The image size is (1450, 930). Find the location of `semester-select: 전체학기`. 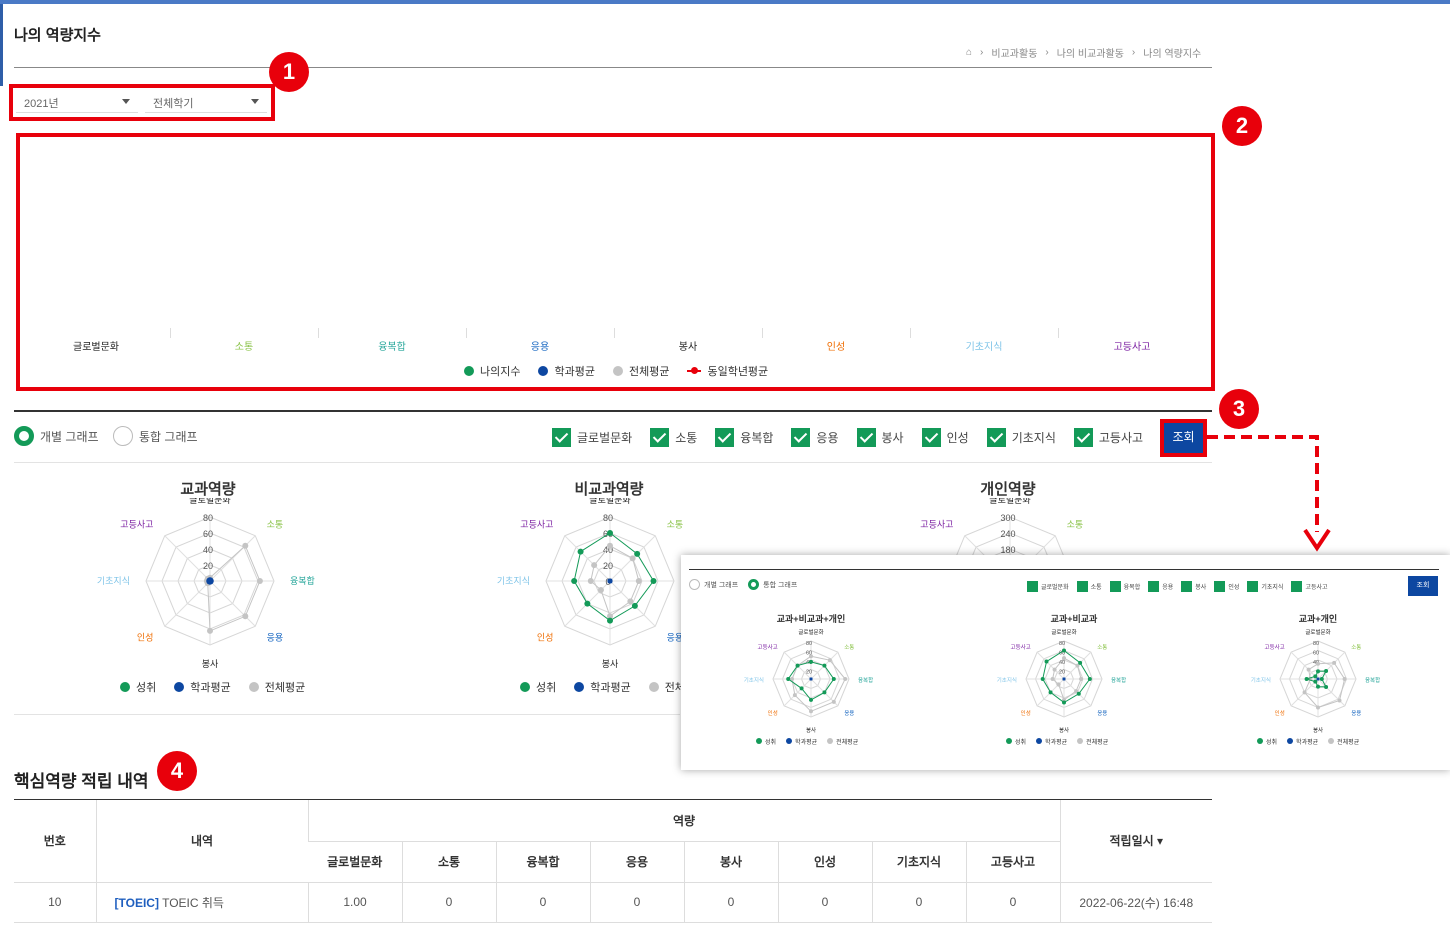

semester-select: 전체학기 is located at coordinates (206, 101).